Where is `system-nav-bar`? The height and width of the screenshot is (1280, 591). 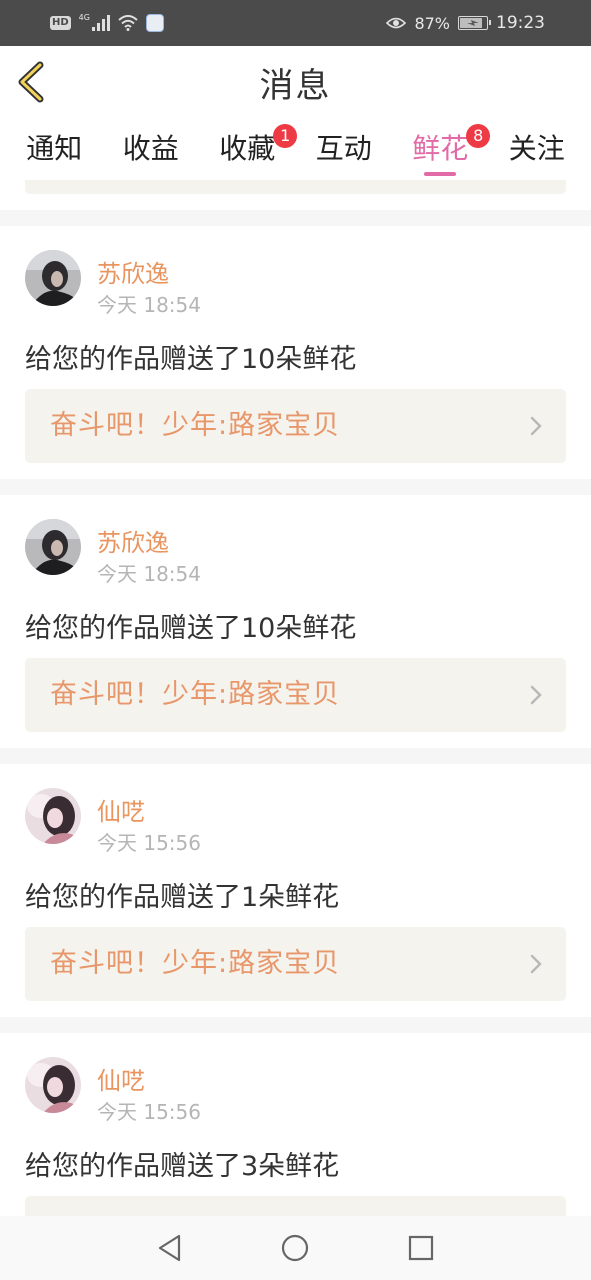
system-nav-bar is located at coordinates (295, 1248).